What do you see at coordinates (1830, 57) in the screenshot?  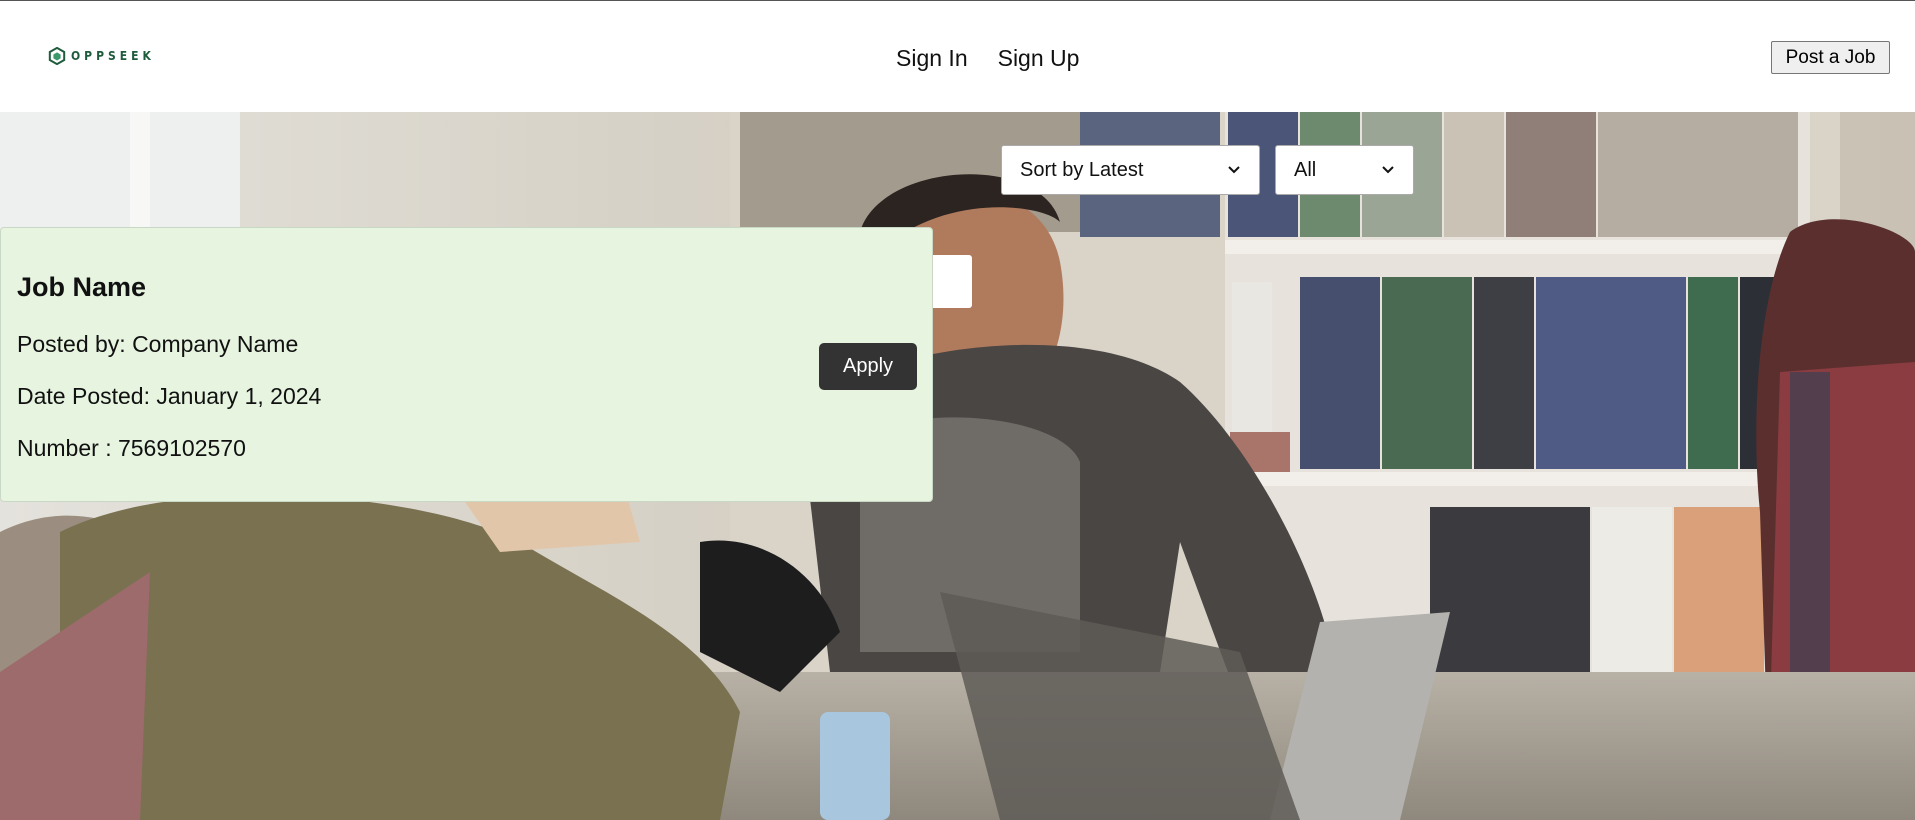 I see `post-job-button: Post a Job` at bounding box center [1830, 57].